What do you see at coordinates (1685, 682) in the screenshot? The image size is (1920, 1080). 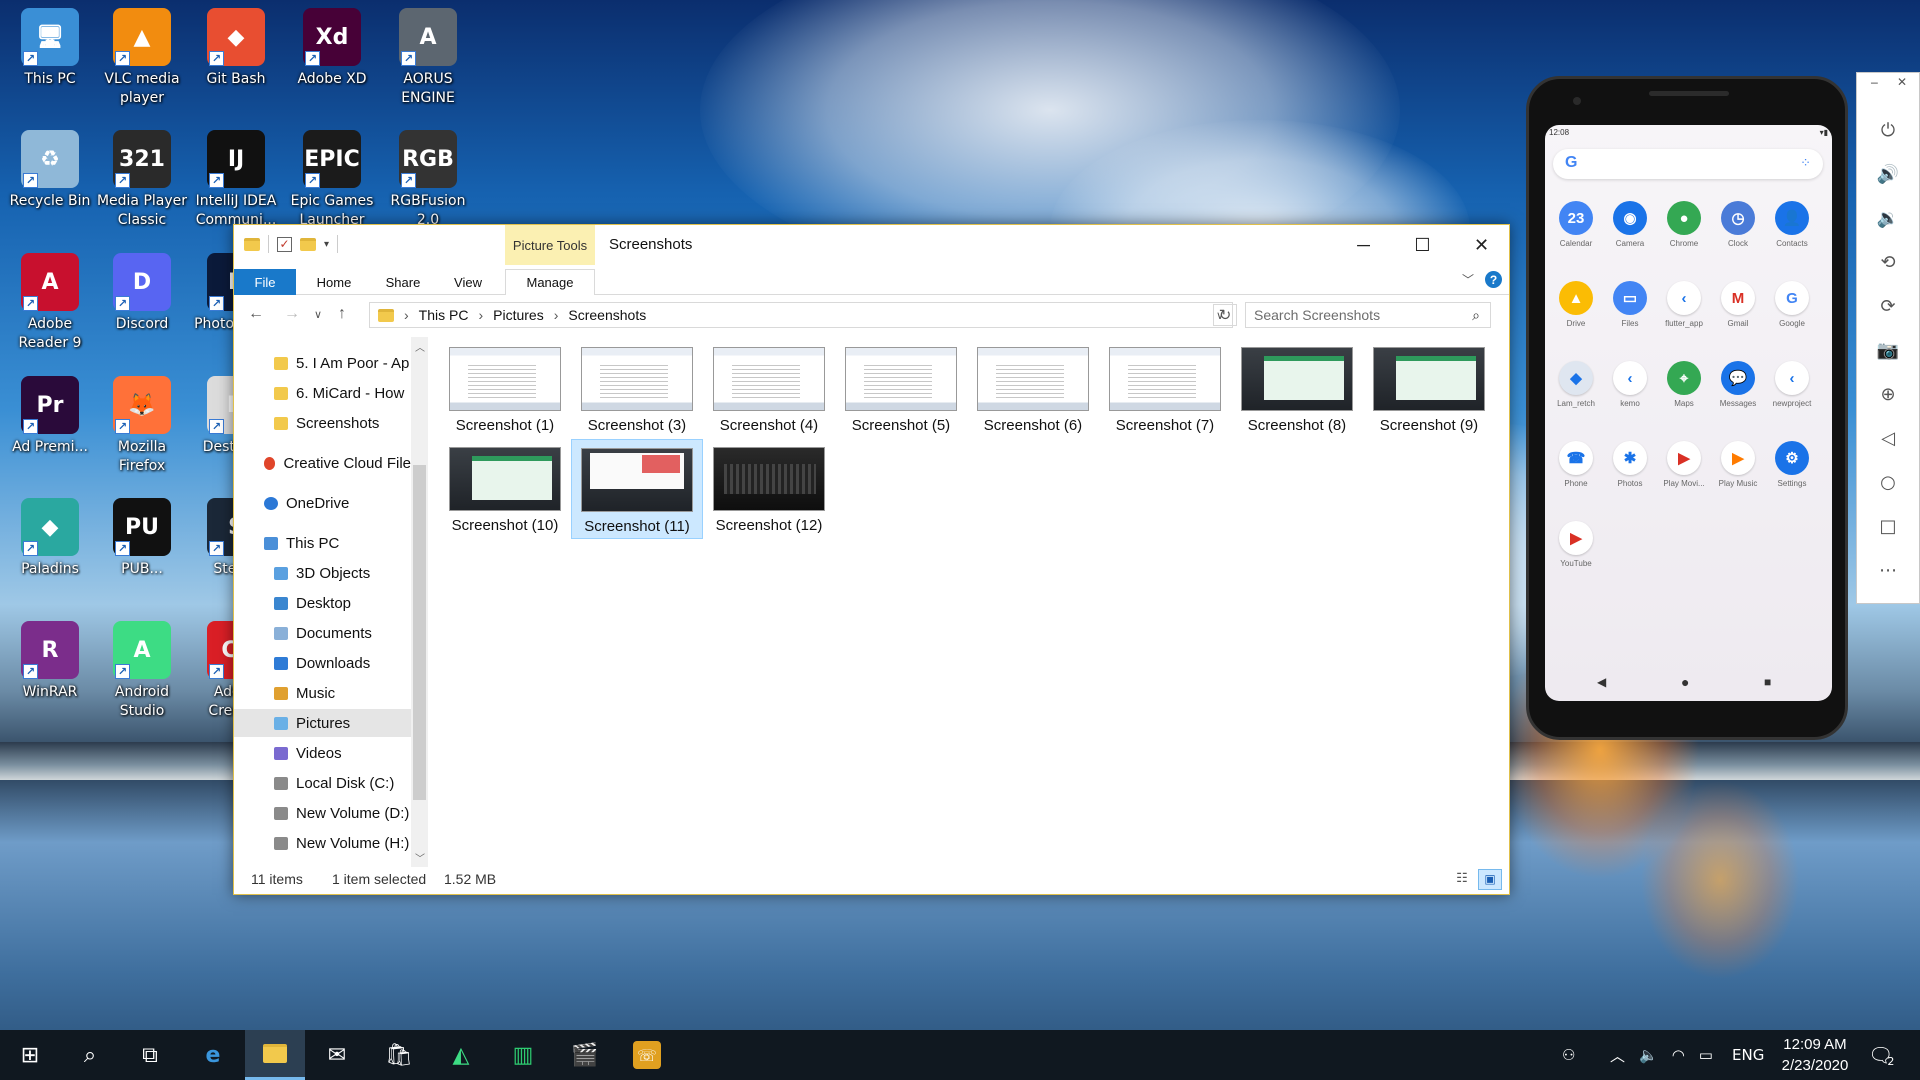 I see `home-nav-icon: ●` at bounding box center [1685, 682].